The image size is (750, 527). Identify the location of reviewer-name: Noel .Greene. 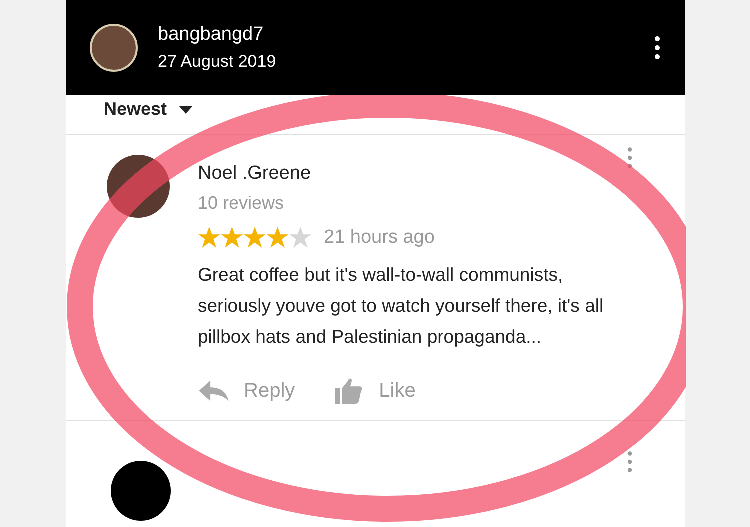
(255, 174).